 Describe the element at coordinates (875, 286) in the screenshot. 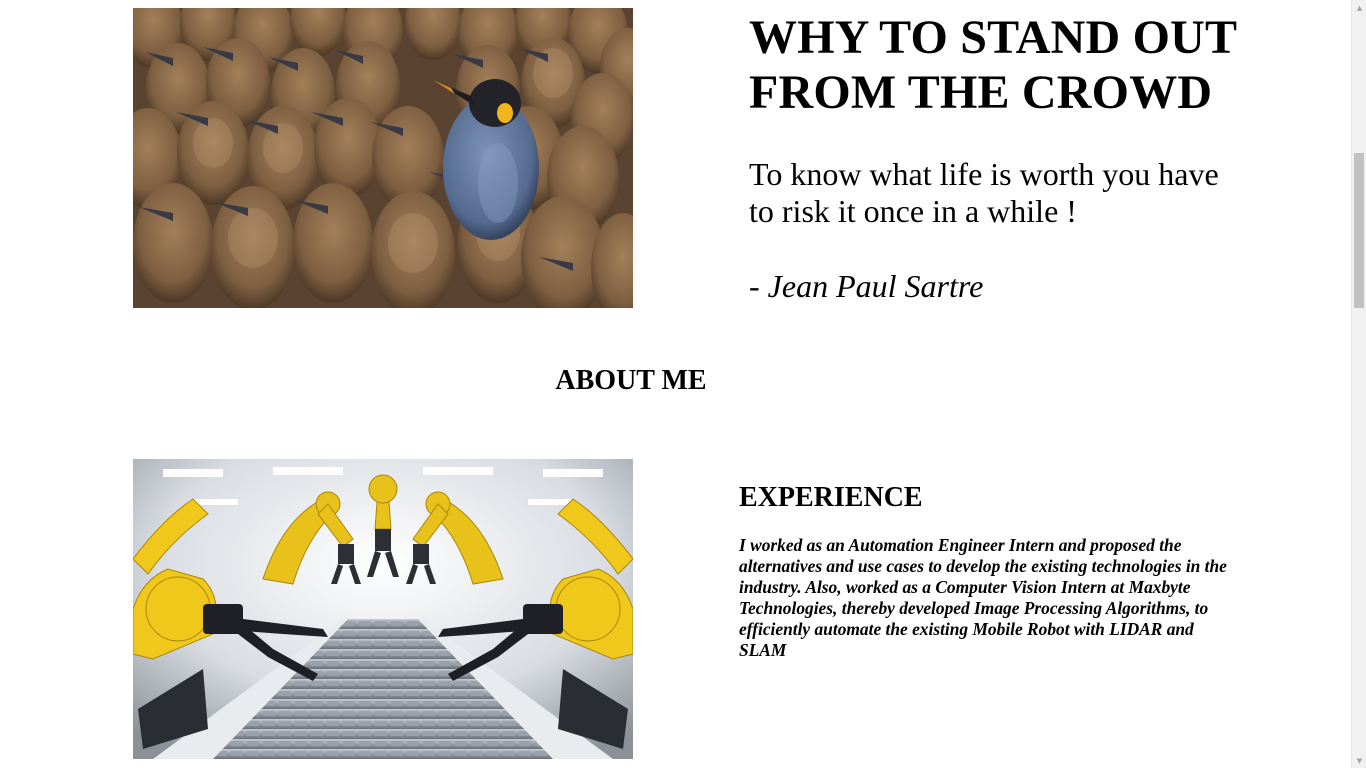

I see `author-name: Jean Paul Sartre` at that location.